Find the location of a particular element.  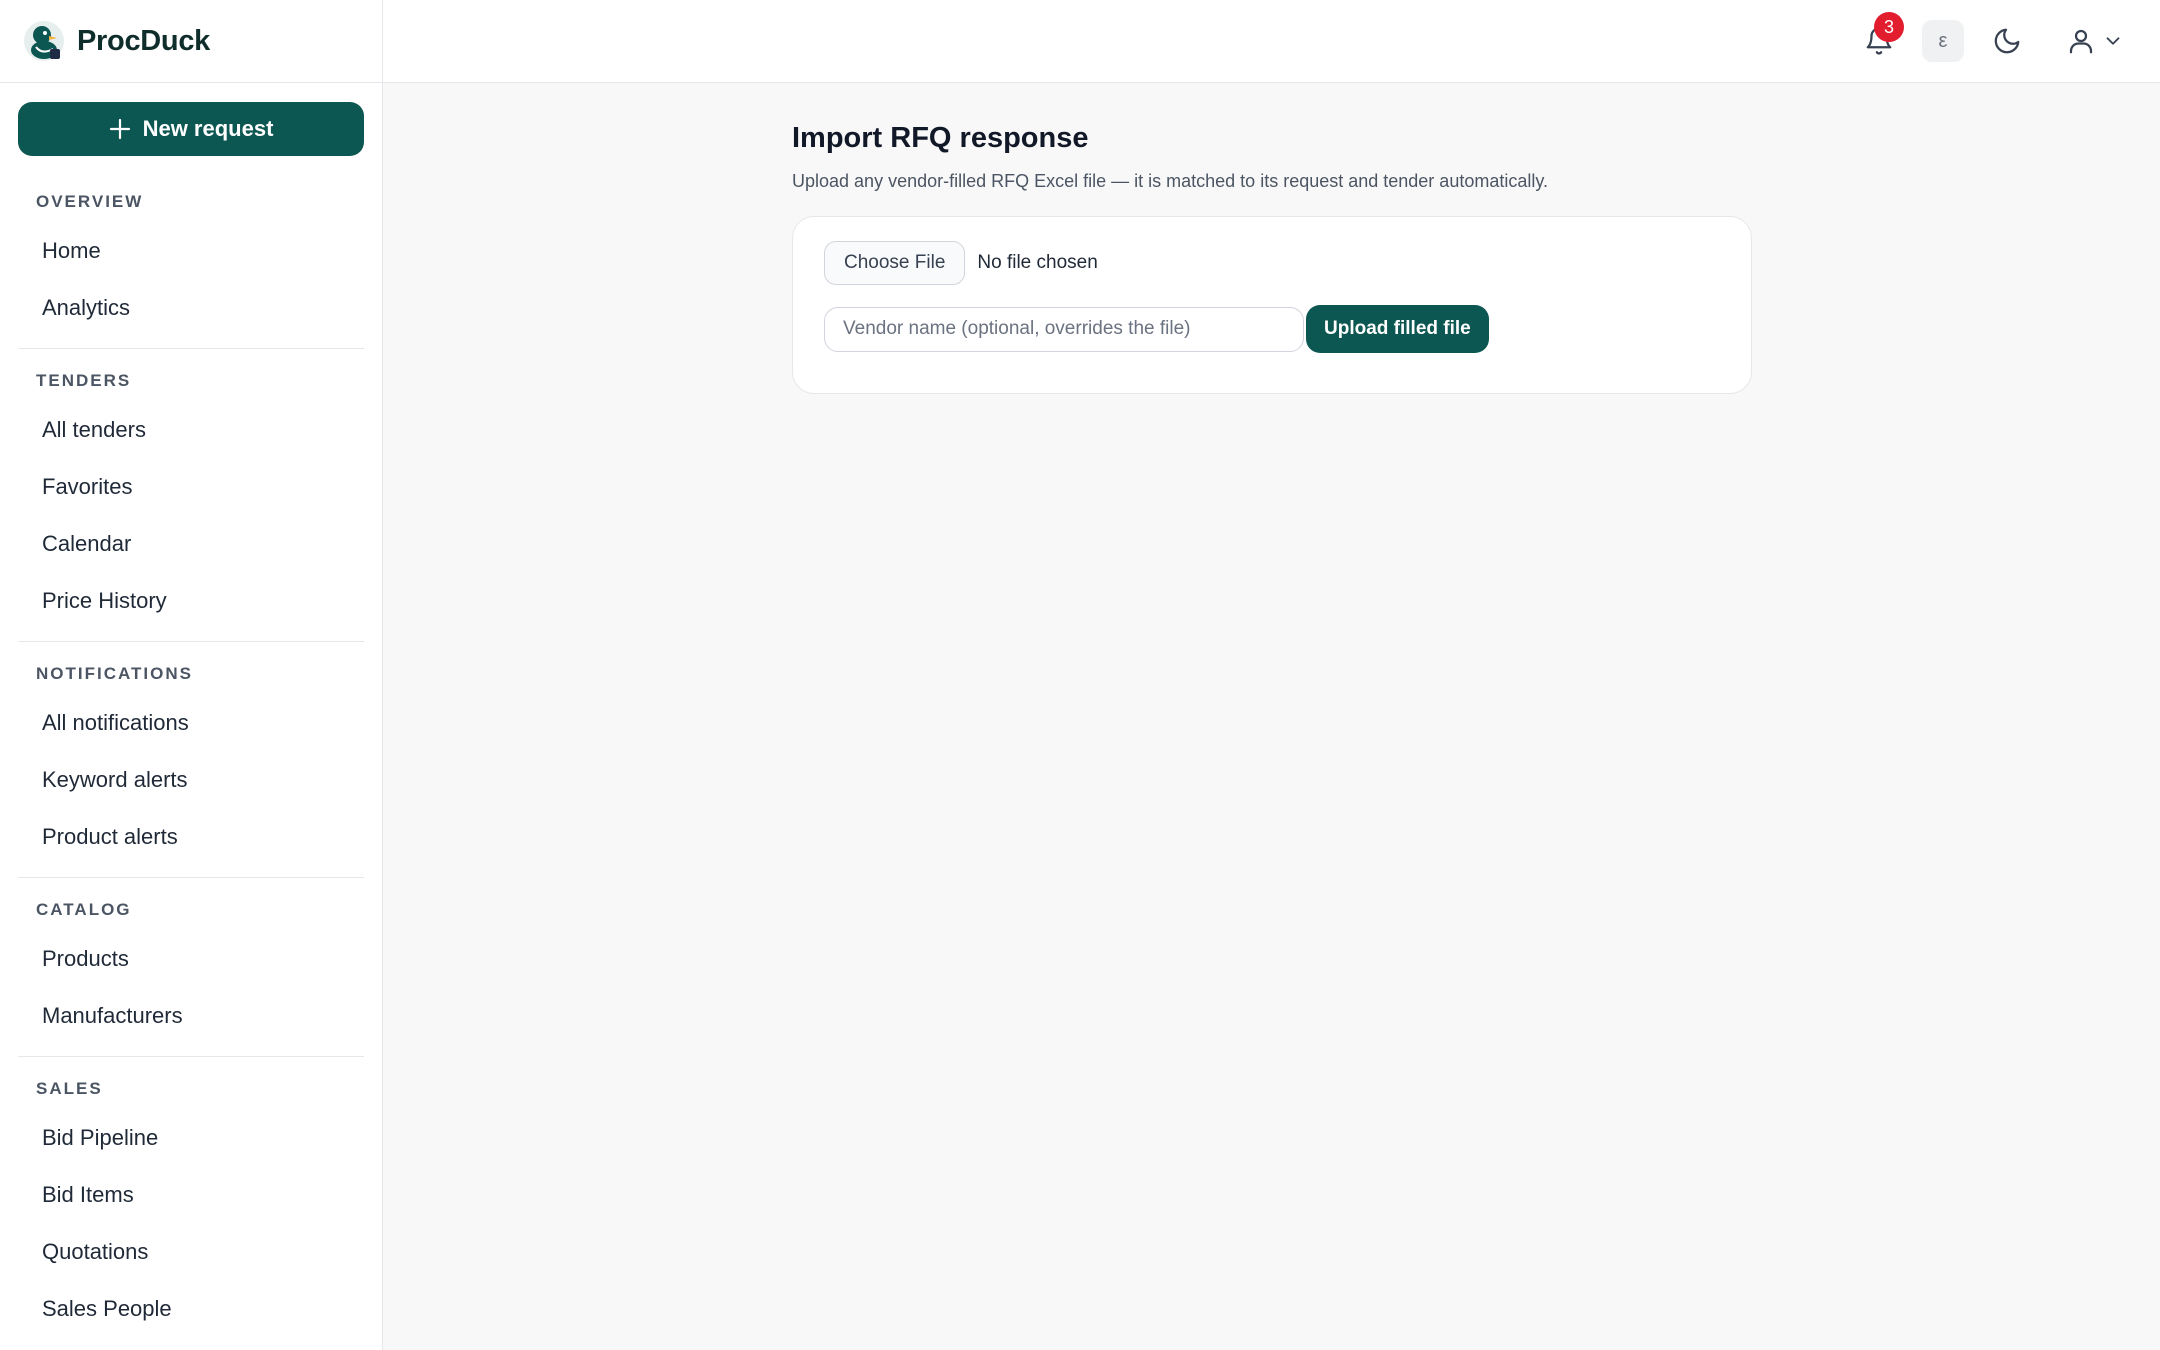

sidebar-item-all-notifications: All notifications is located at coordinates (191, 722).